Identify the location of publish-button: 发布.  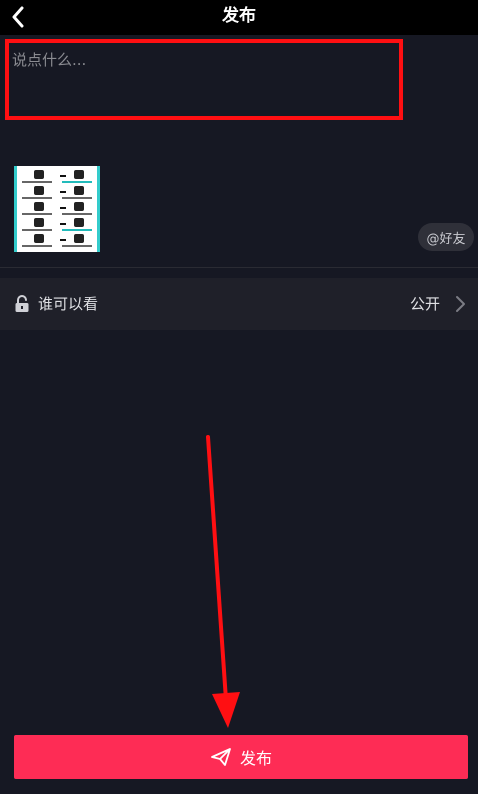
(241, 757).